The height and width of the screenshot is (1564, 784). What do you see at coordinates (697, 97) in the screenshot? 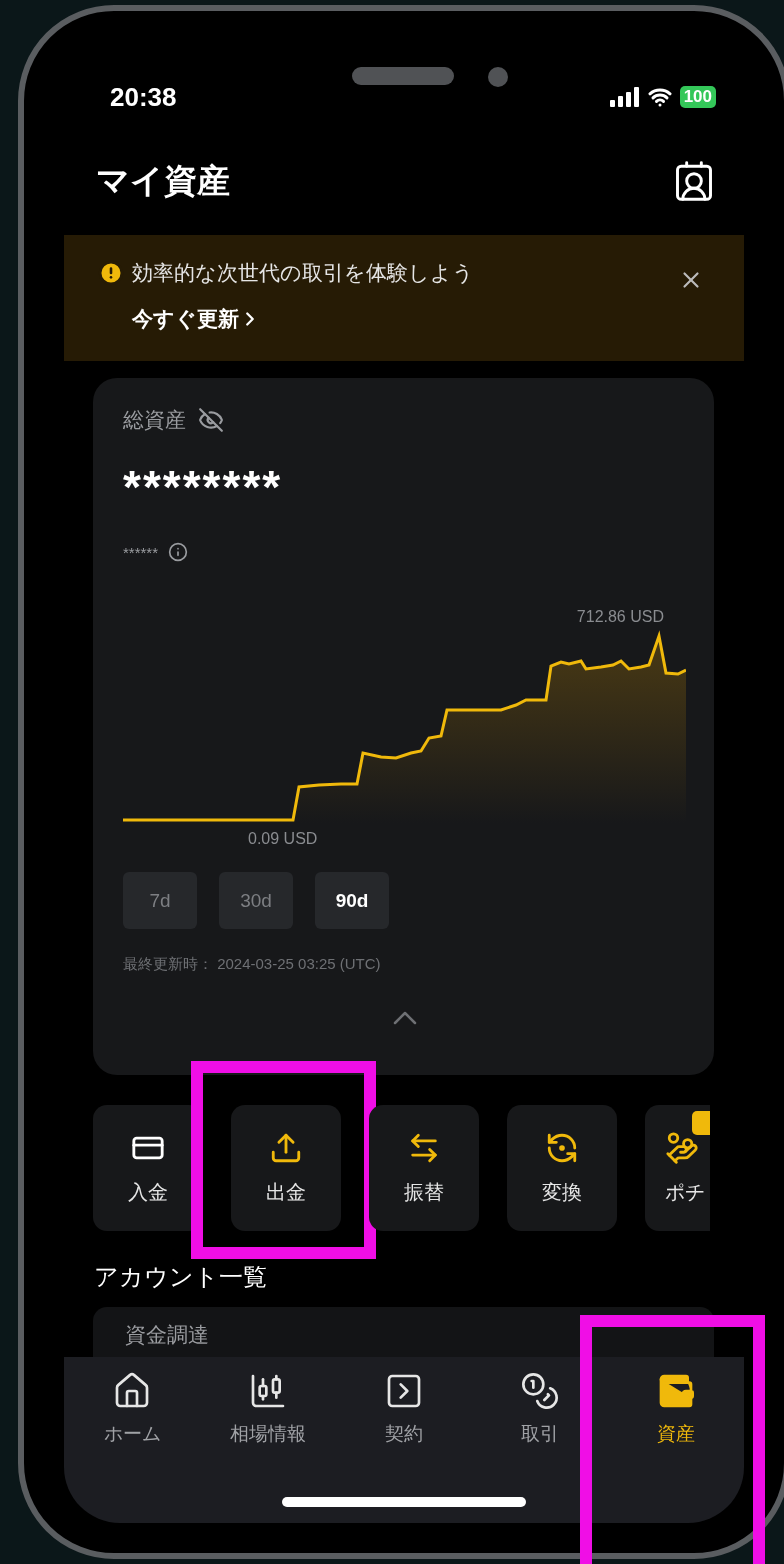
I see `battery-indicator: 100` at bounding box center [697, 97].